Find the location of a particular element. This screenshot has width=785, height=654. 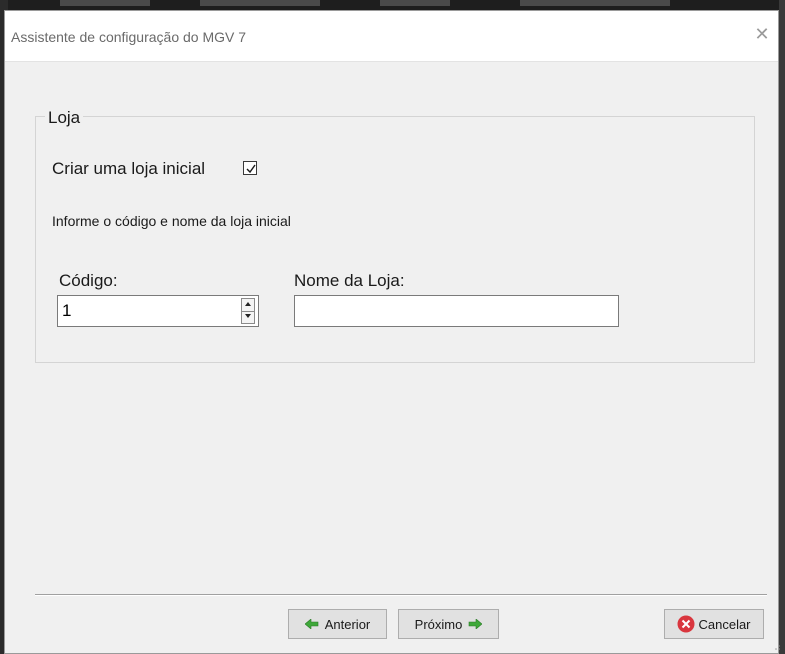

store-name-input is located at coordinates (456, 311).